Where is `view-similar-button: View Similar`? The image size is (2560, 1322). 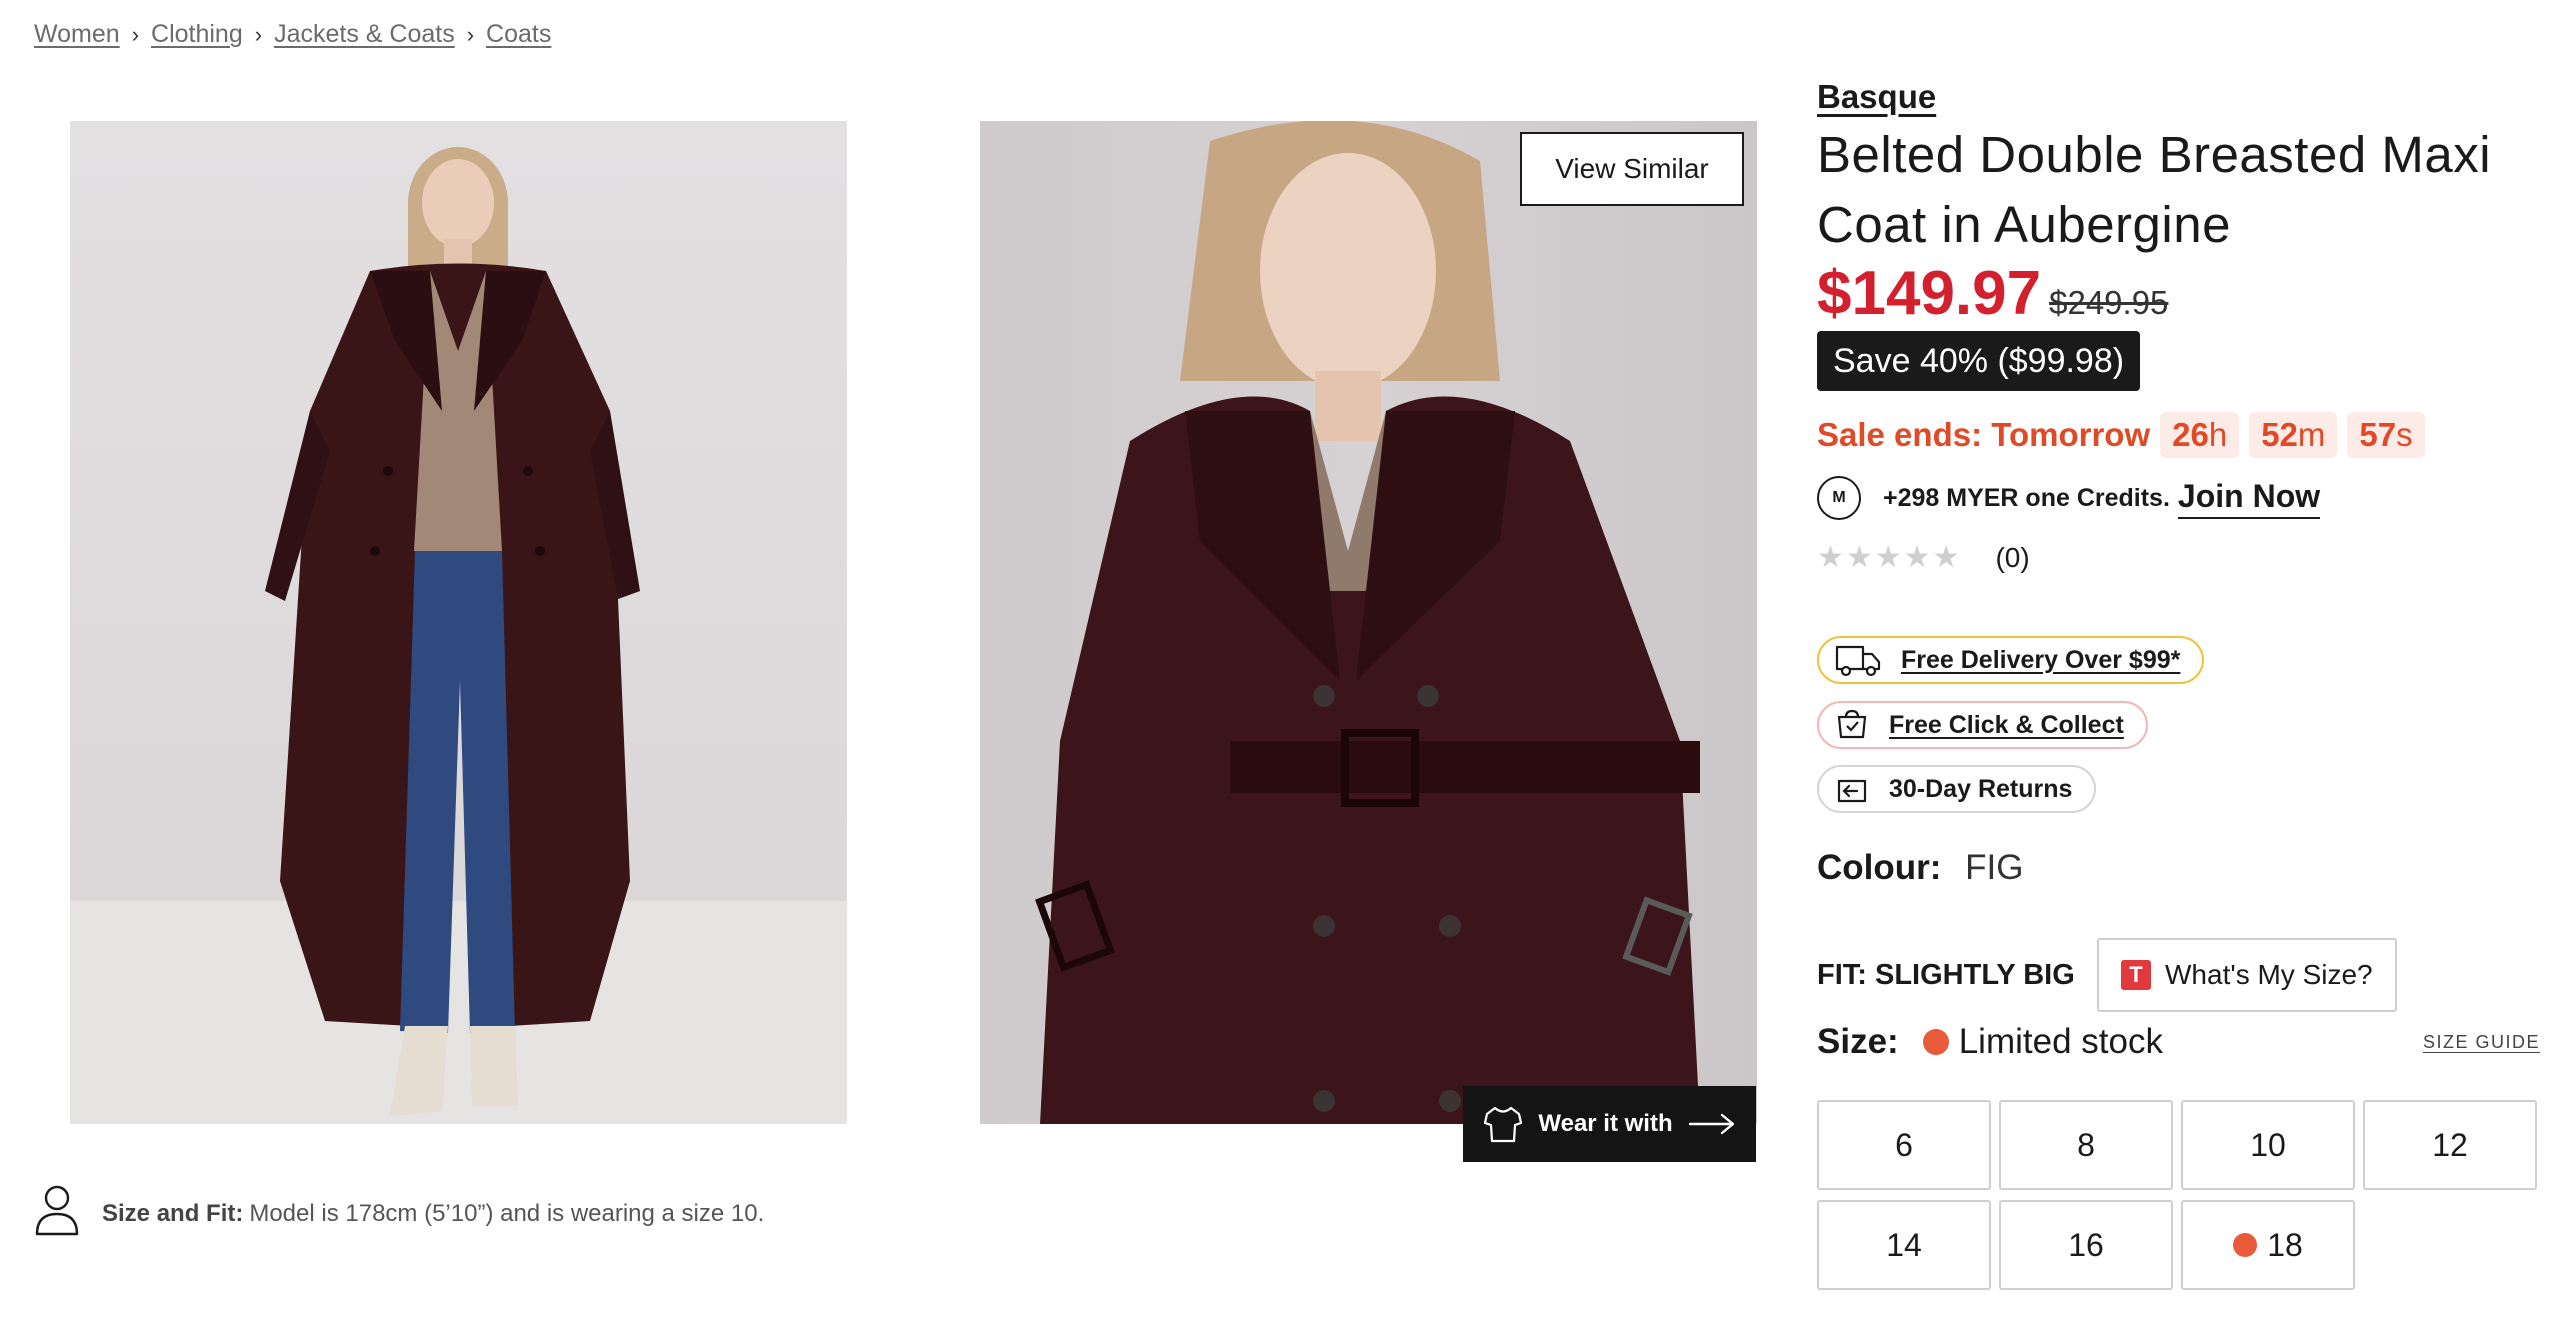 view-similar-button: View Similar is located at coordinates (1632, 169).